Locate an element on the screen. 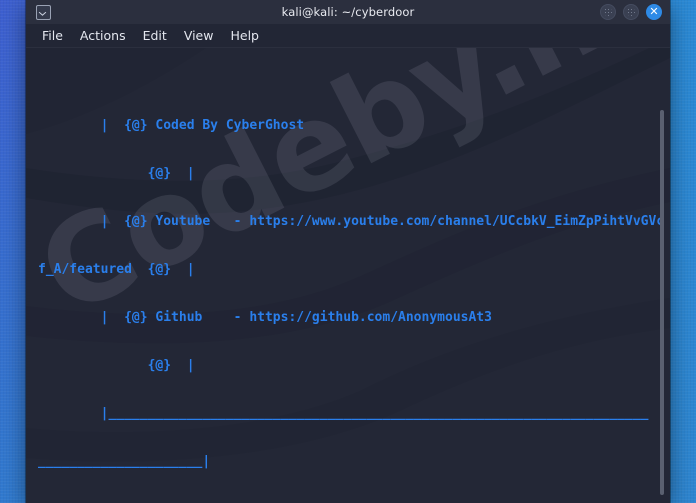 This screenshot has height=503, width=696. window-titlebar: kali@kali: ~/cyberdoor ✕ is located at coordinates (348, 12).